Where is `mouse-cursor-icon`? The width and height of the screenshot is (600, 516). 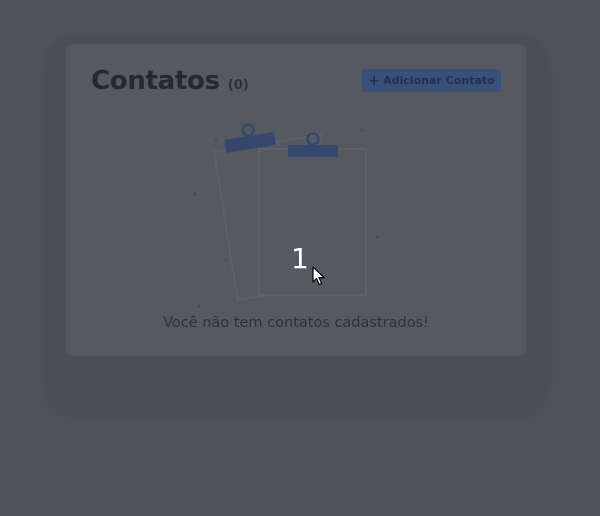
mouse-cursor-icon is located at coordinates (318, 276).